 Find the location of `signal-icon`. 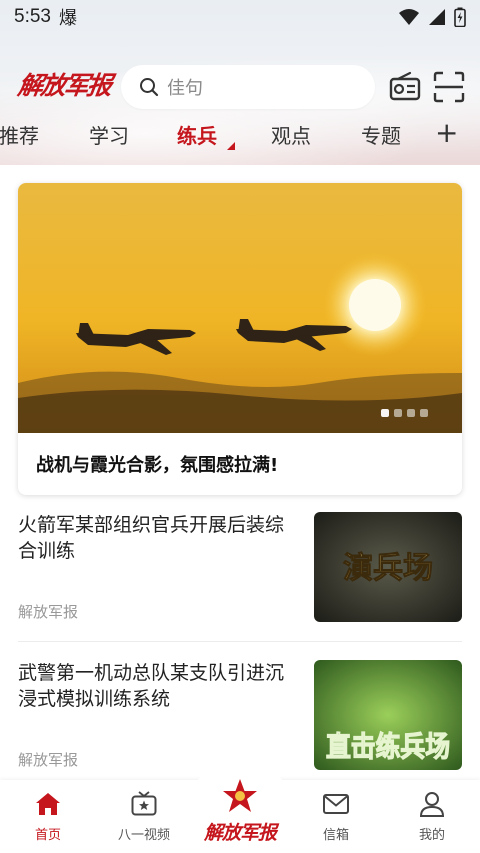

signal-icon is located at coordinates (437, 17).